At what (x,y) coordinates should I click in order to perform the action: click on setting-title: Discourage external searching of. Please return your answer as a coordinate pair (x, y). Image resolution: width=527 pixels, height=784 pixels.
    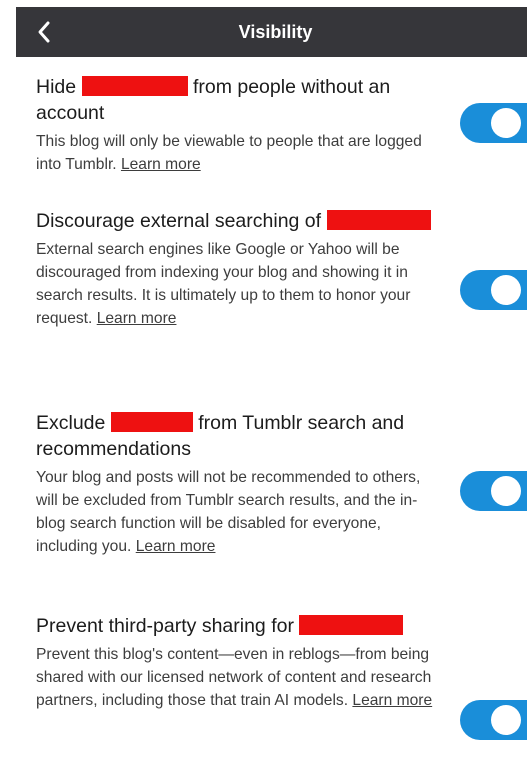
    Looking at the image, I should click on (236, 221).